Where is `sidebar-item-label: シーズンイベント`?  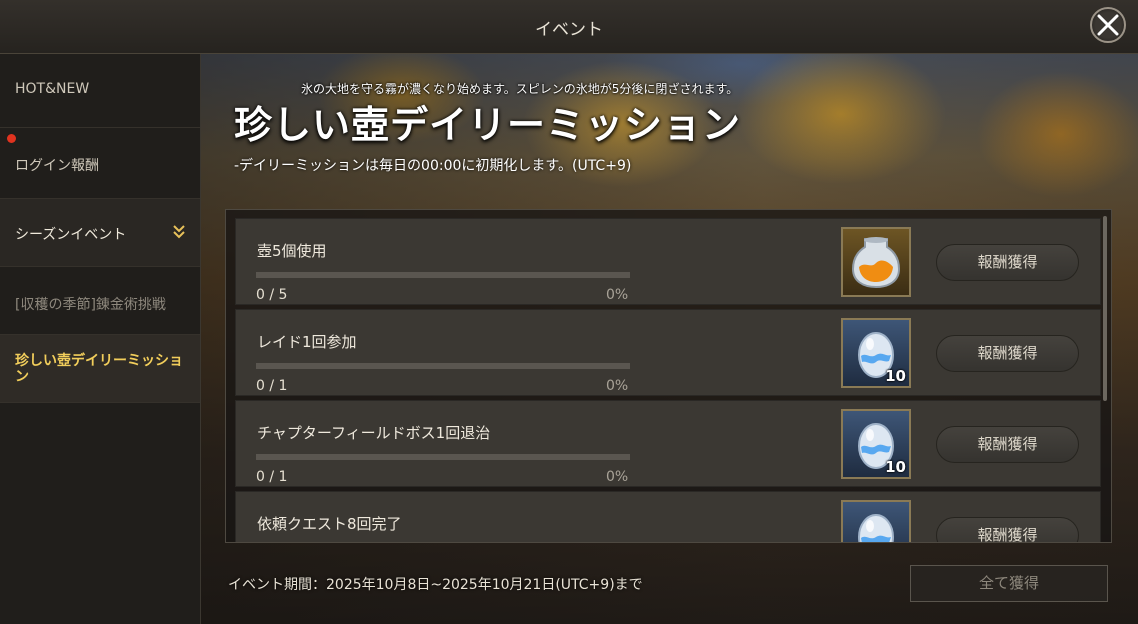
sidebar-item-label: シーズンイベント is located at coordinates (71, 235).